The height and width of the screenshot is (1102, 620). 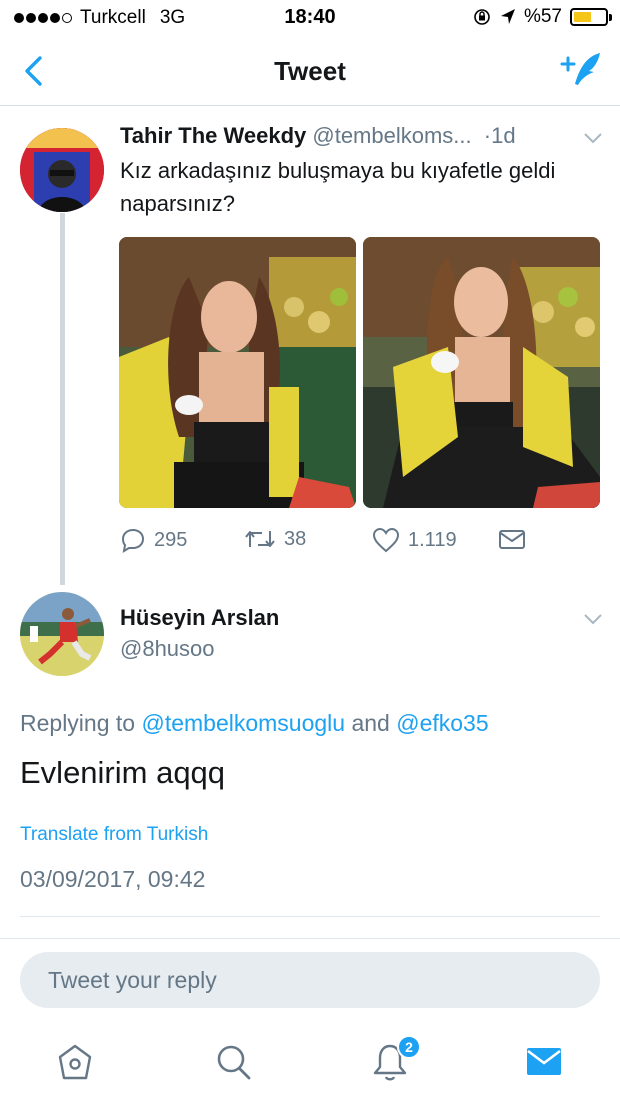 I want to click on reply-input, so click(x=310, y=980).